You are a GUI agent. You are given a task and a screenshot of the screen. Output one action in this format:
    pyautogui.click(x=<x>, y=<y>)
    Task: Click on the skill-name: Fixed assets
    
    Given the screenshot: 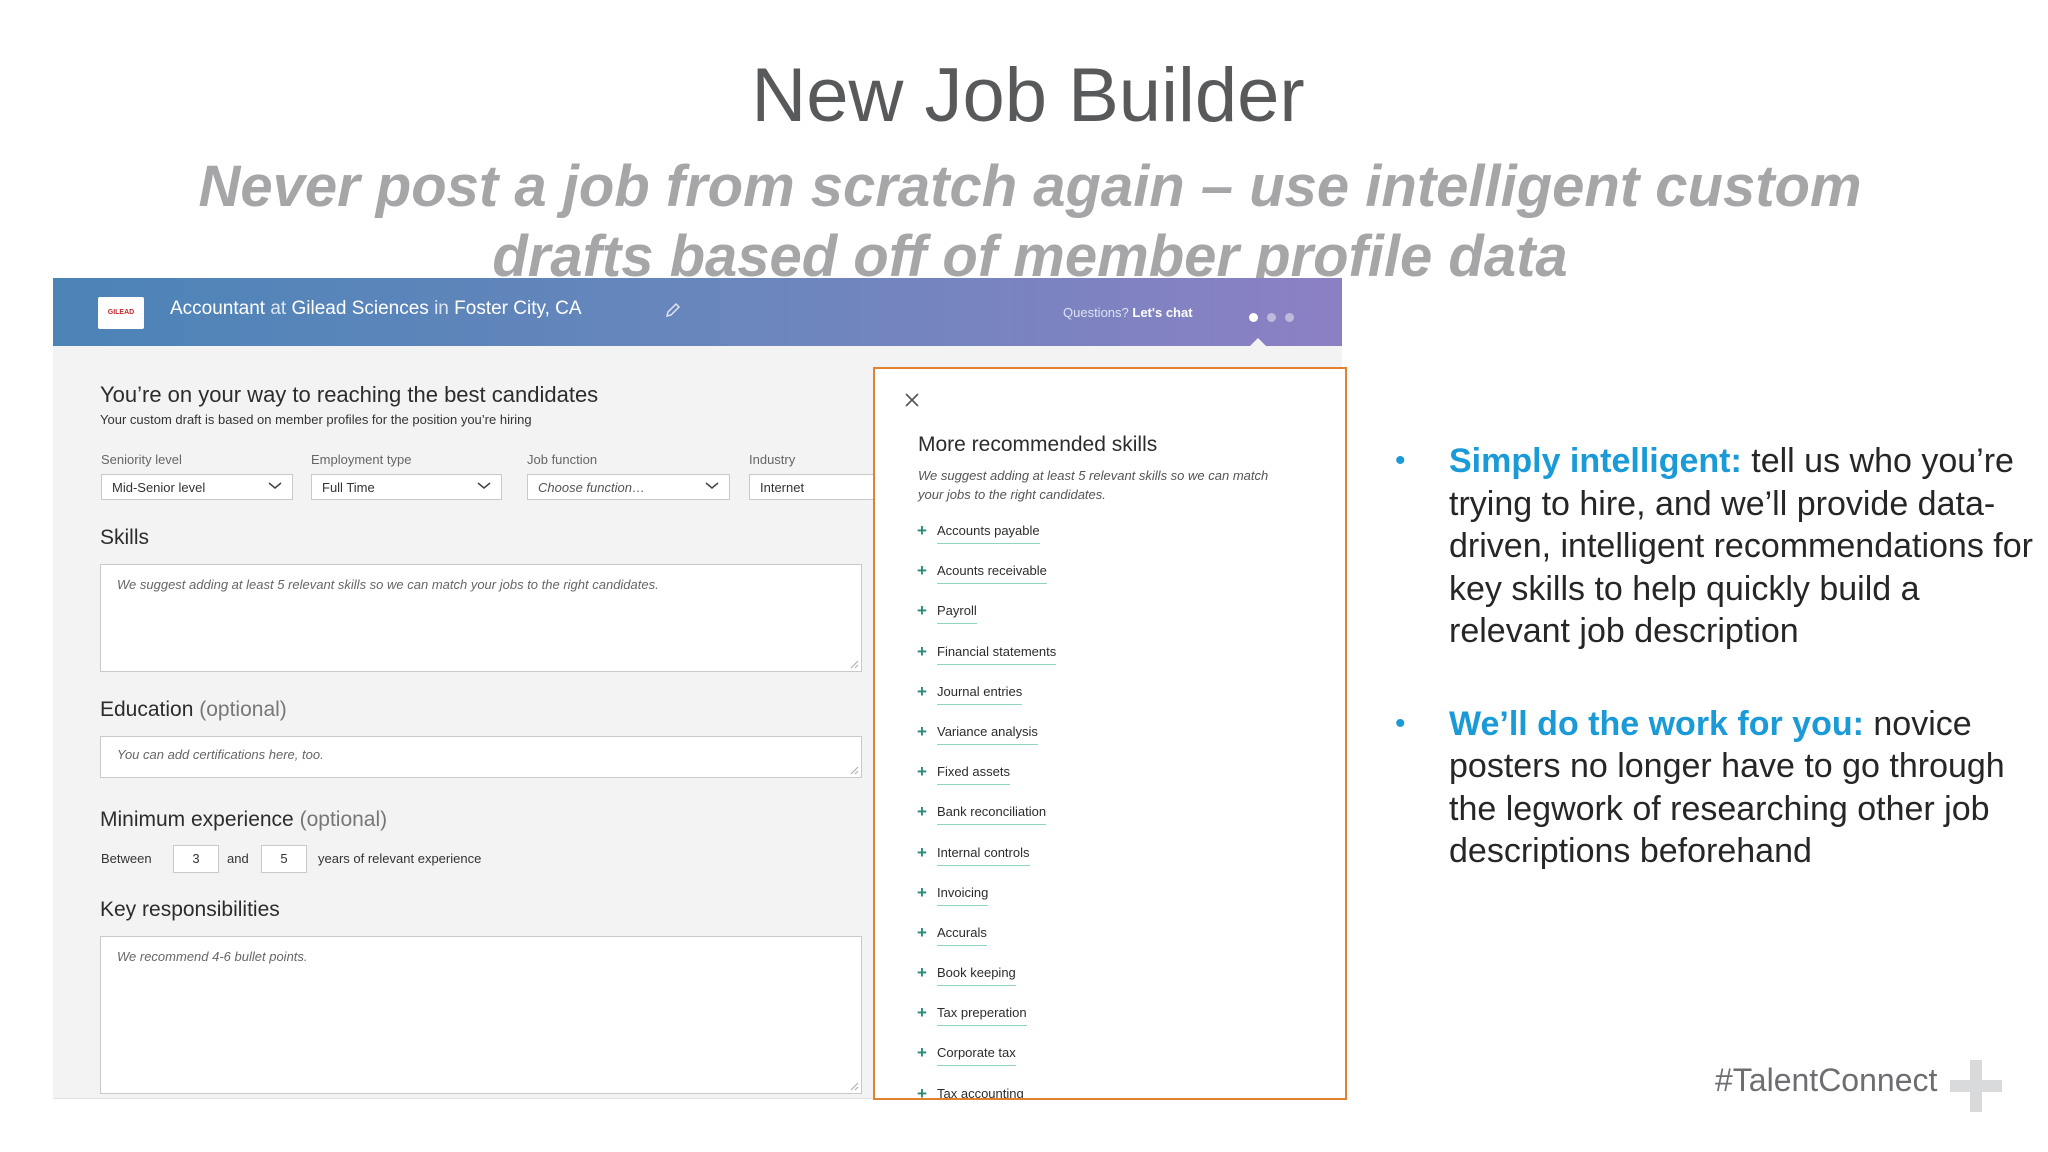 What is the action you would take?
    pyautogui.click(x=973, y=775)
    